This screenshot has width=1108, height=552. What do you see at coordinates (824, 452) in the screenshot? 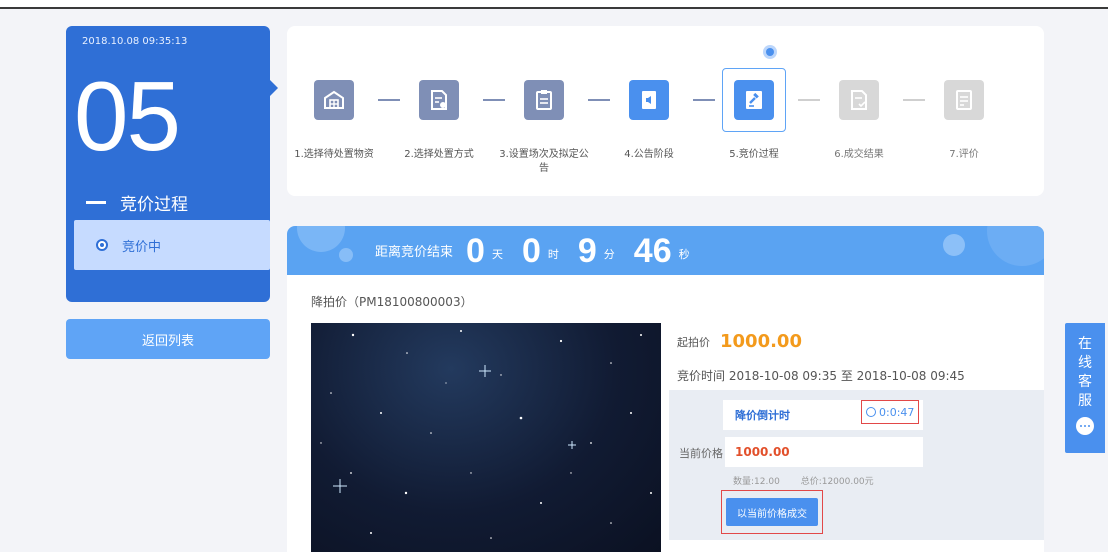
I see `current-price-box: 1000.00` at bounding box center [824, 452].